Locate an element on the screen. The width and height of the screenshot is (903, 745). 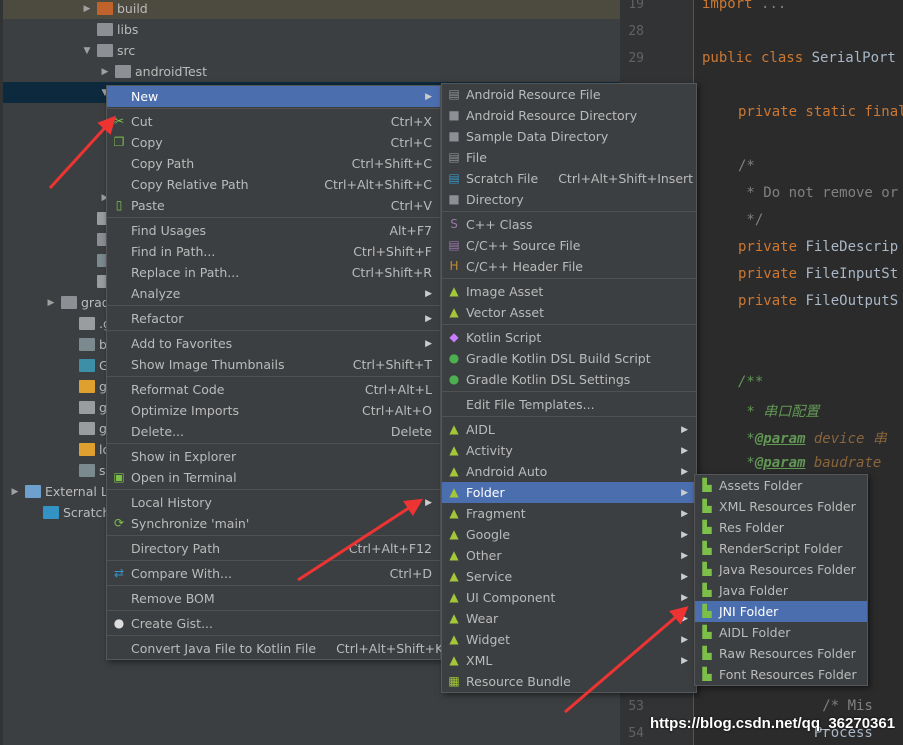
arrow-to-jni-folder is located at coordinates (626, 660).